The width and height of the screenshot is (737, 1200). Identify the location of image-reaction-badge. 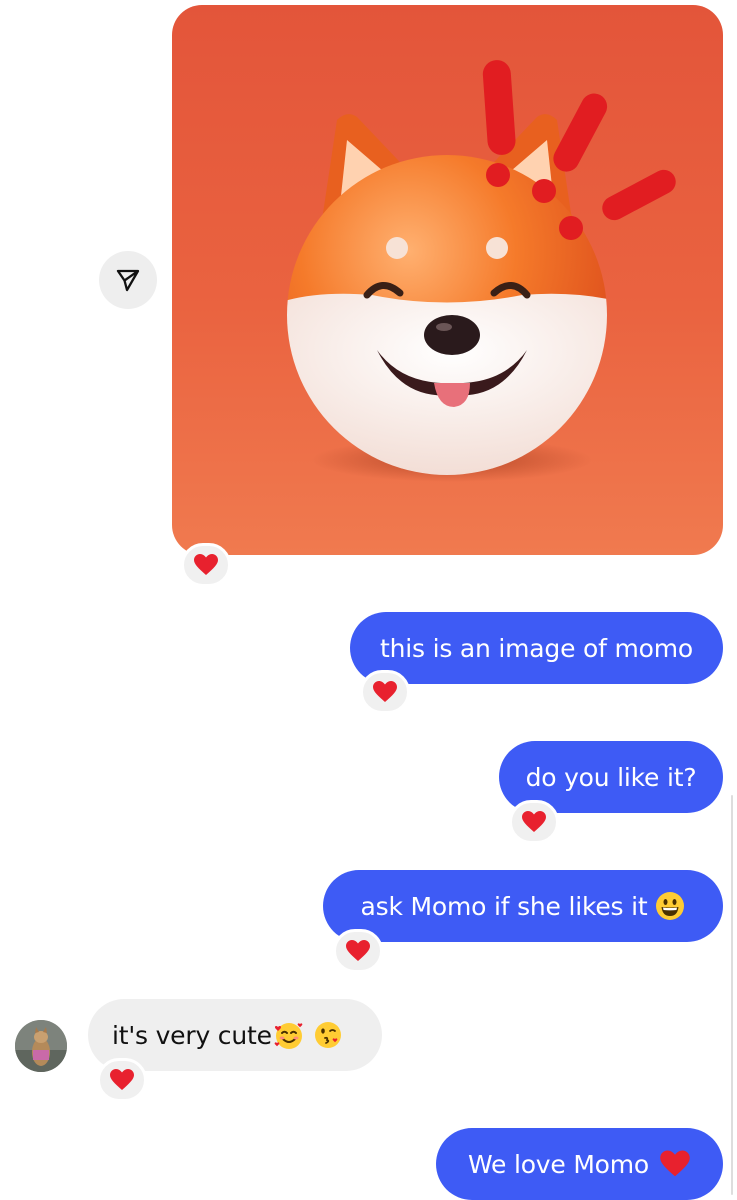
(206, 565).